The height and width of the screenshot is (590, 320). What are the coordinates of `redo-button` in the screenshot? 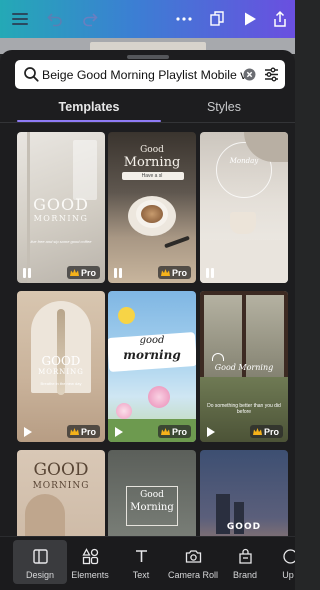 It's located at (90, 19).